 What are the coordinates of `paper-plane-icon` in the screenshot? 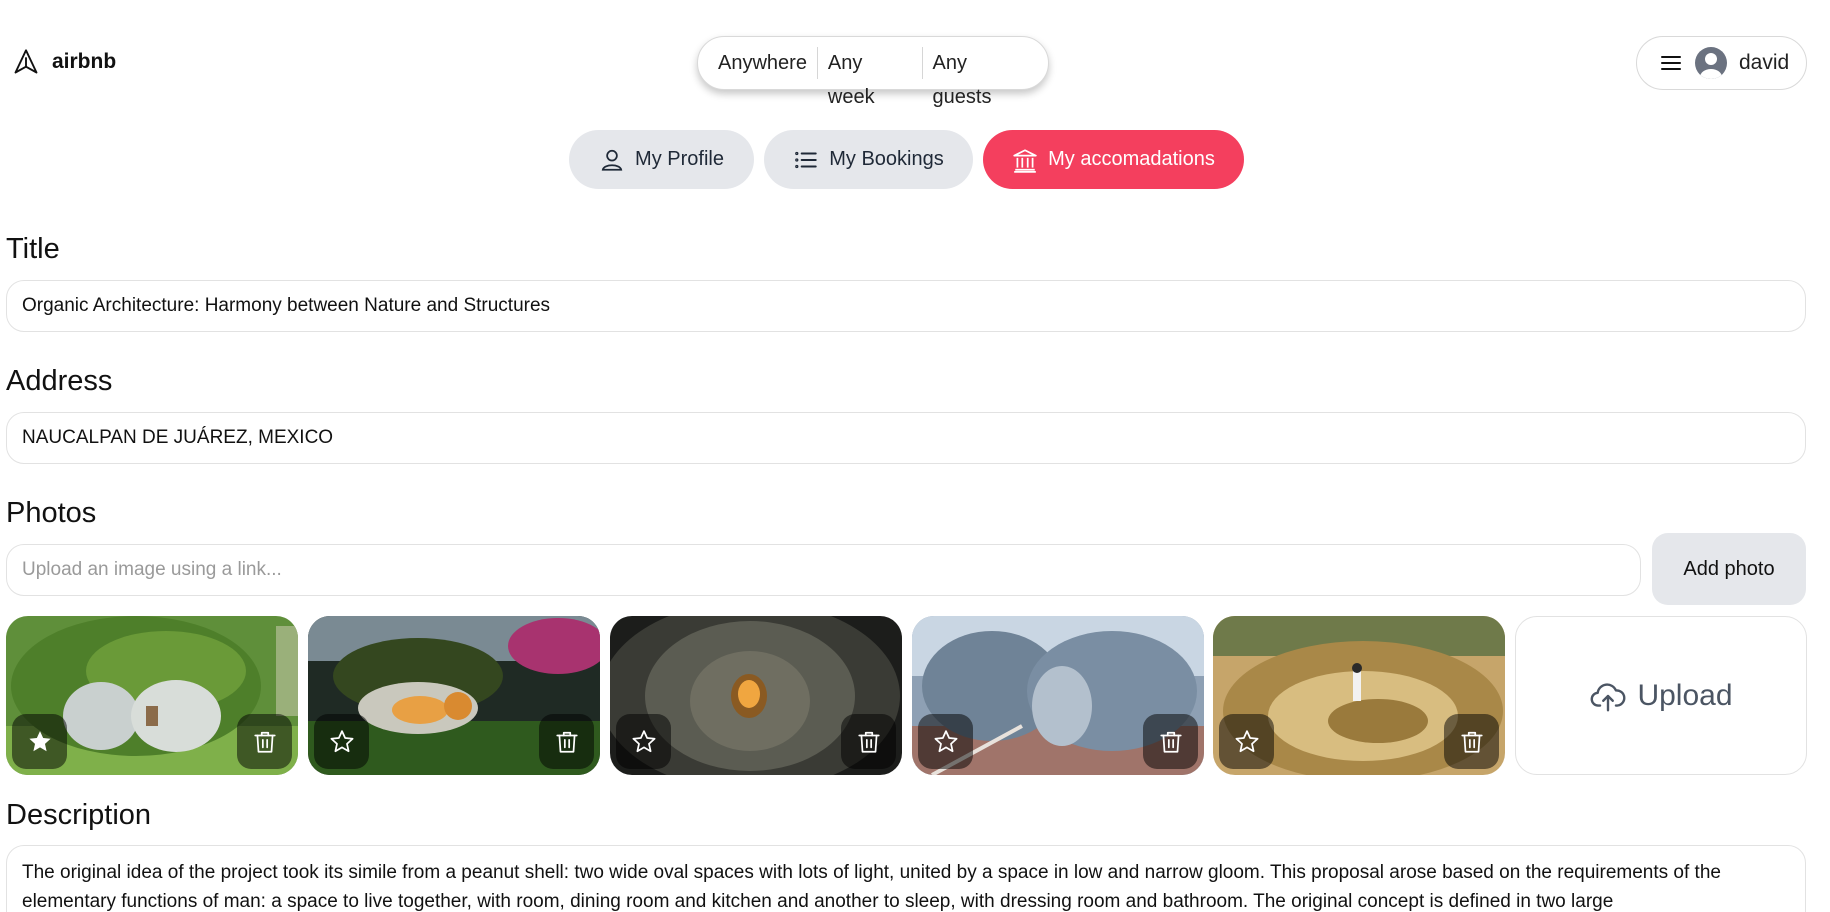 It's located at (26, 61).